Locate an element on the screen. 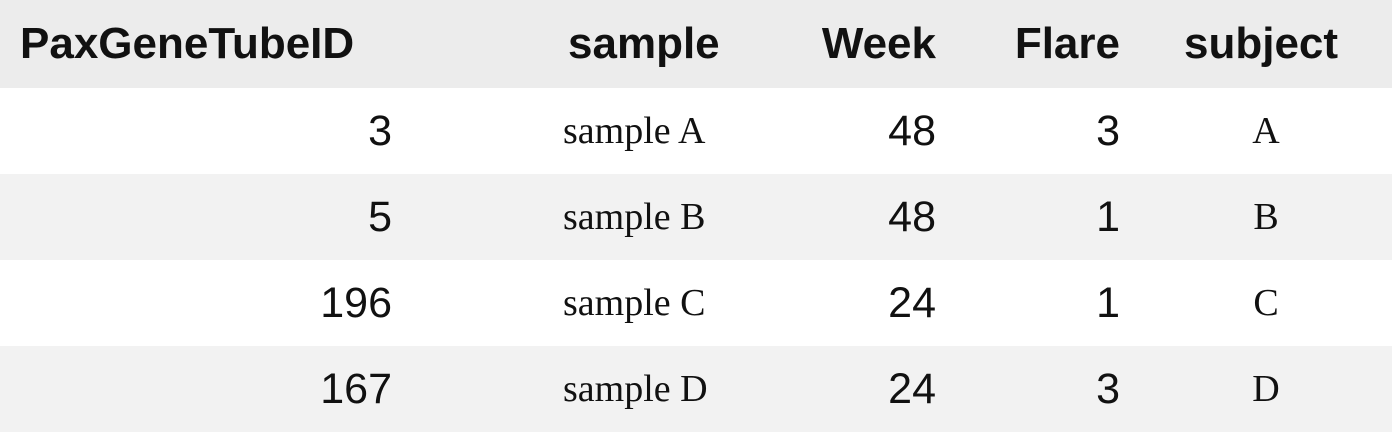 This screenshot has height=432, width=1392. column-header-sample: sample is located at coordinates (663, 44).